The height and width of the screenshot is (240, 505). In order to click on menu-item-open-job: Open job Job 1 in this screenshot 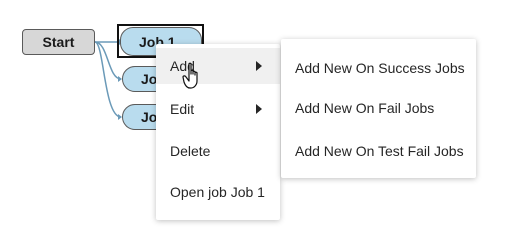, I will do `click(218, 192)`.